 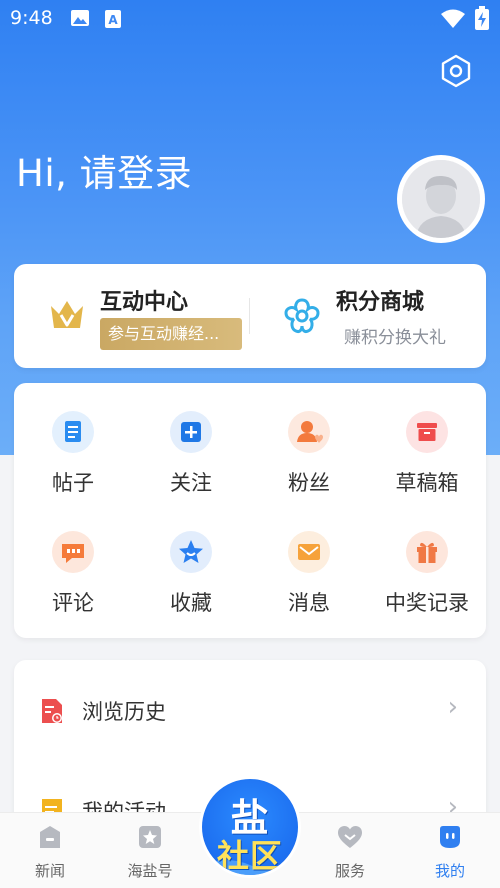 I want to click on avatar, so click(x=441, y=199).